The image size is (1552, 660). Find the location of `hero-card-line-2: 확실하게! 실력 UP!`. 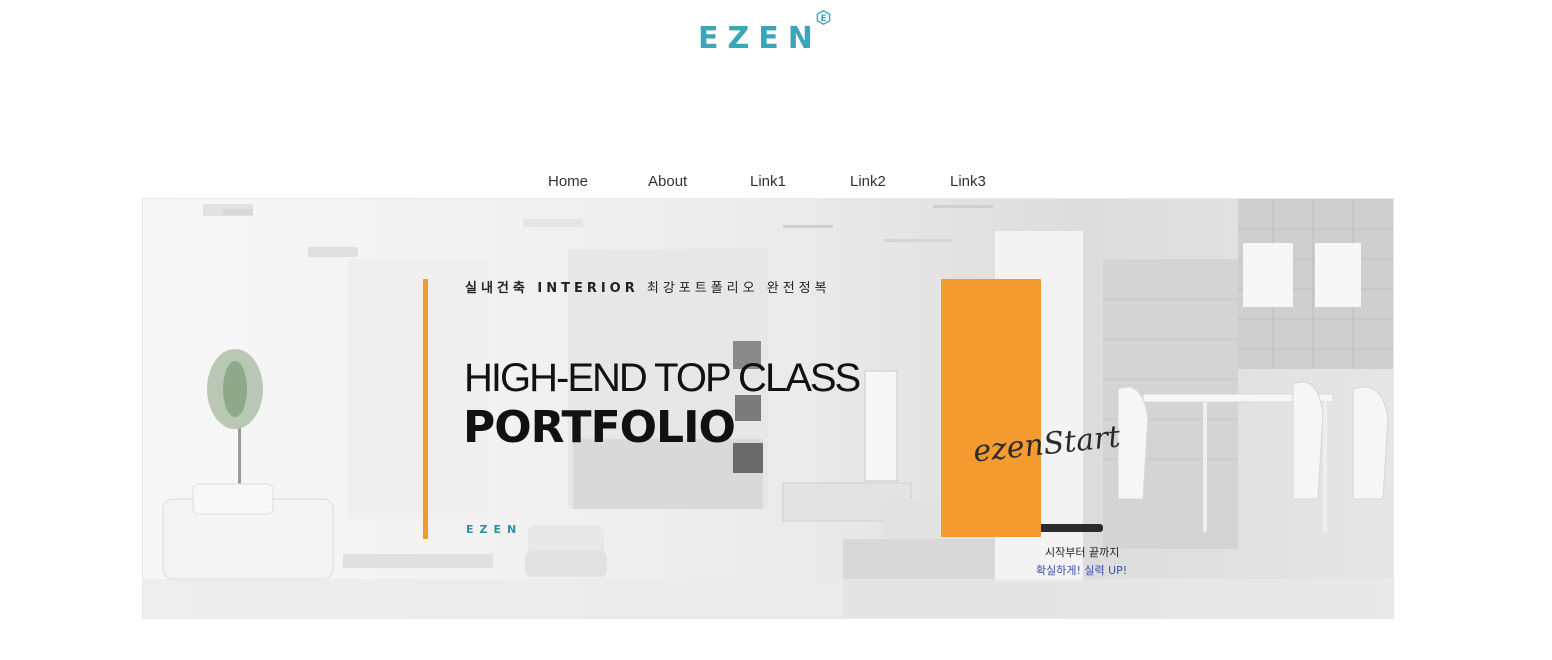

hero-card-line-2: 확실하게! 실력 UP! is located at coordinates (1082, 570).